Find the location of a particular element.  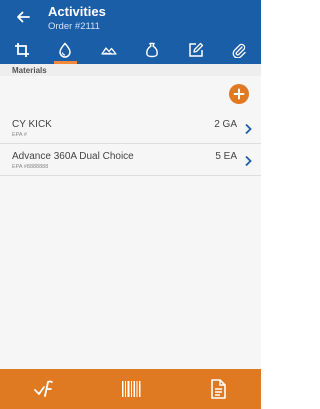

material-epa: EPA #8888888 is located at coordinates (30, 167).